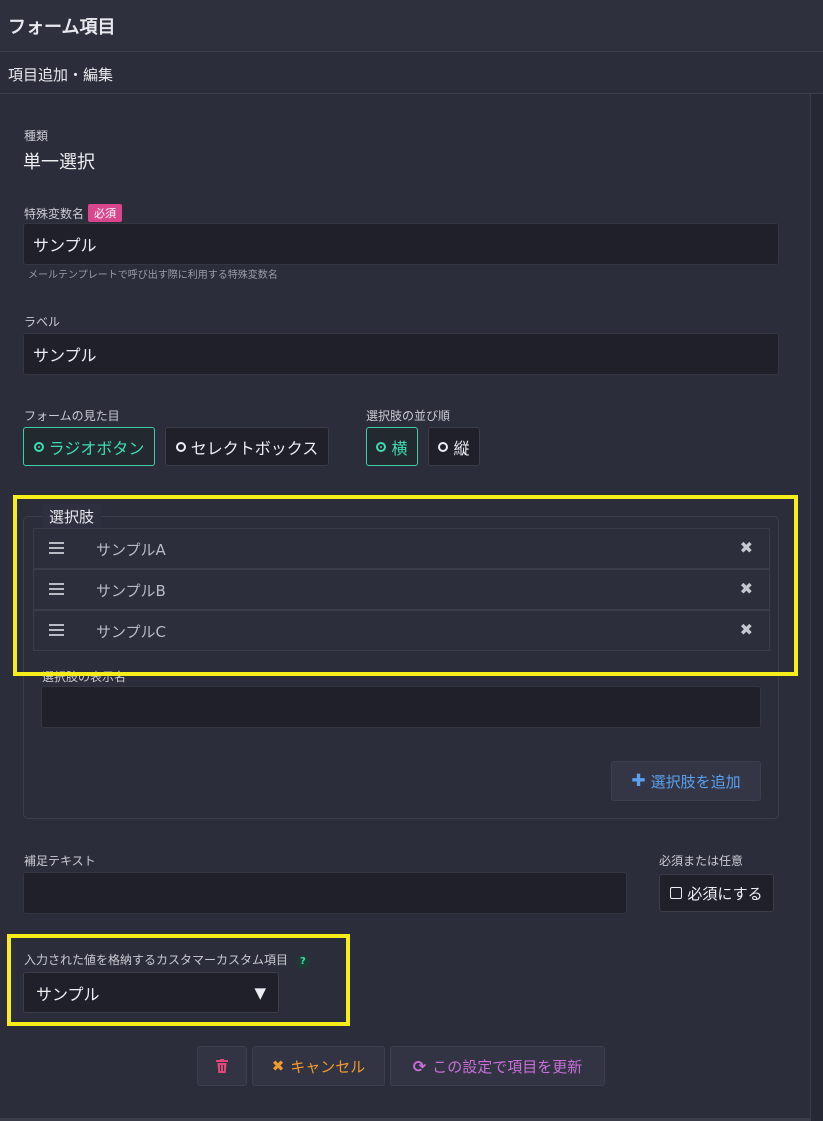 This screenshot has height=1121, width=823. What do you see at coordinates (401, 707) in the screenshot?
I see `choice-display-name-input` at bounding box center [401, 707].